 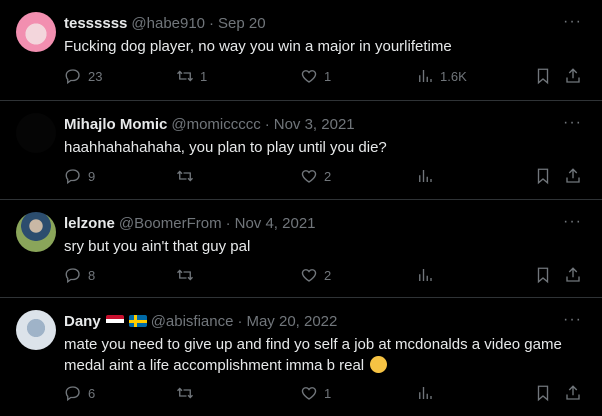 I want to click on author-handle: @momiccccc, so click(x=215, y=124).